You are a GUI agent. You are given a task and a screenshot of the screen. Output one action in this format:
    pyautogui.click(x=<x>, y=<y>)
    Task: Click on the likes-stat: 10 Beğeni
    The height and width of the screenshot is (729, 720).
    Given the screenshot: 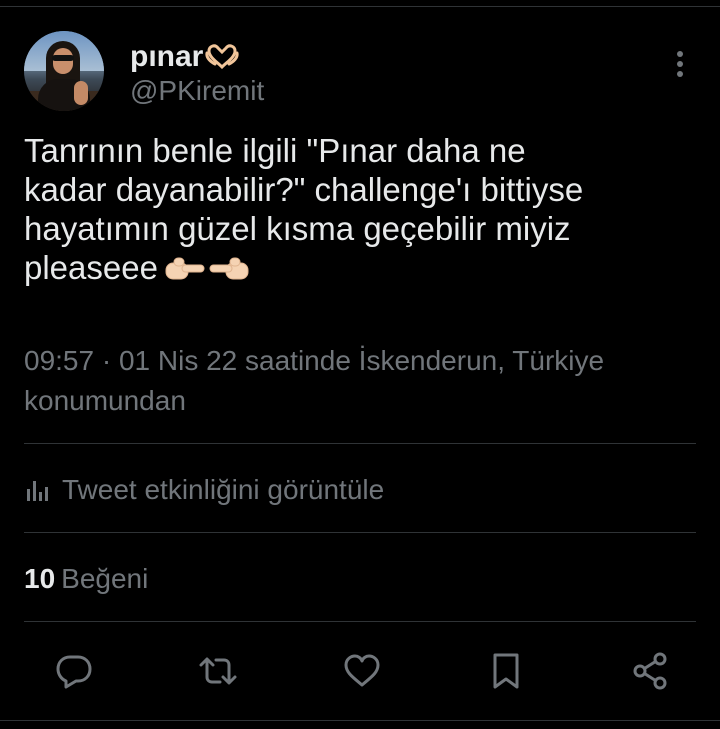 What is the action you would take?
    pyautogui.click(x=86, y=579)
    